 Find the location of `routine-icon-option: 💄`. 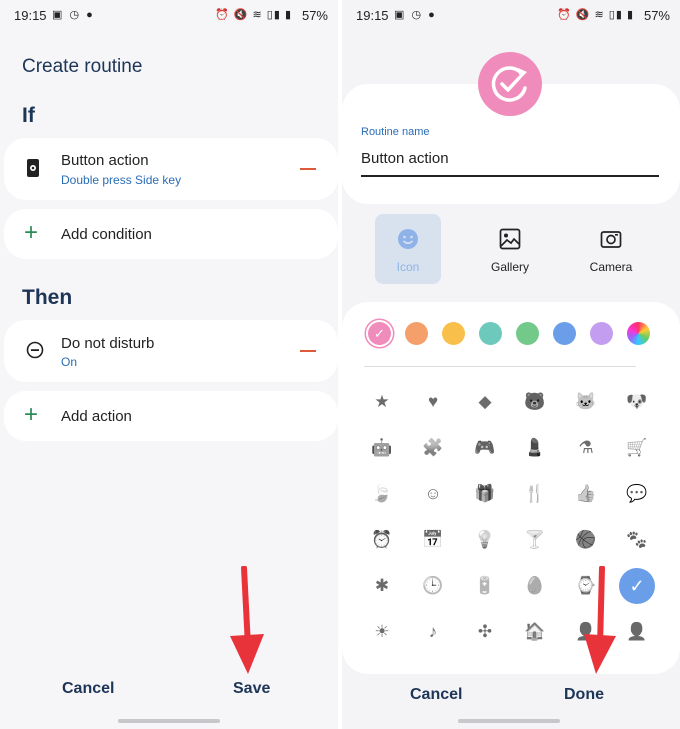

routine-icon-option: 💄 is located at coordinates (535, 448).